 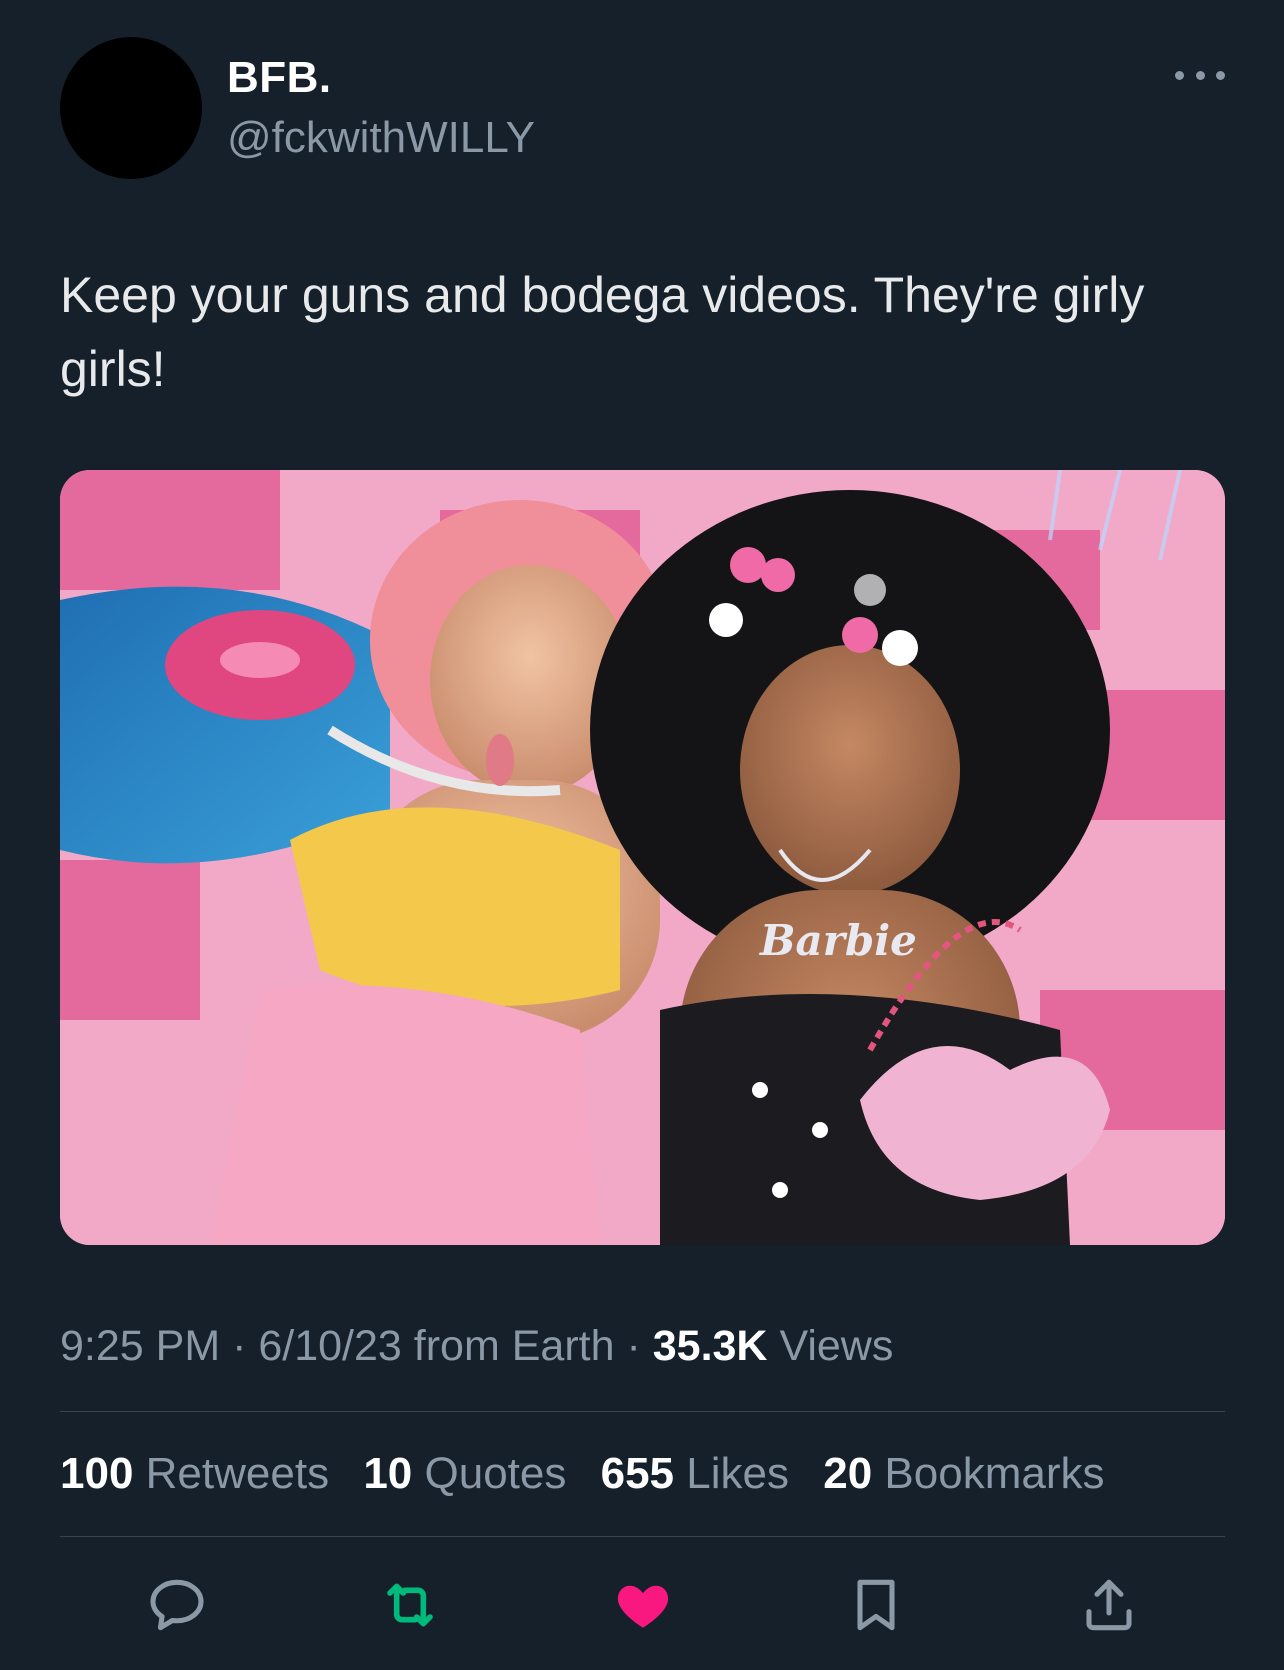 I want to click on views-count: 35.3K, so click(x=710, y=1346).